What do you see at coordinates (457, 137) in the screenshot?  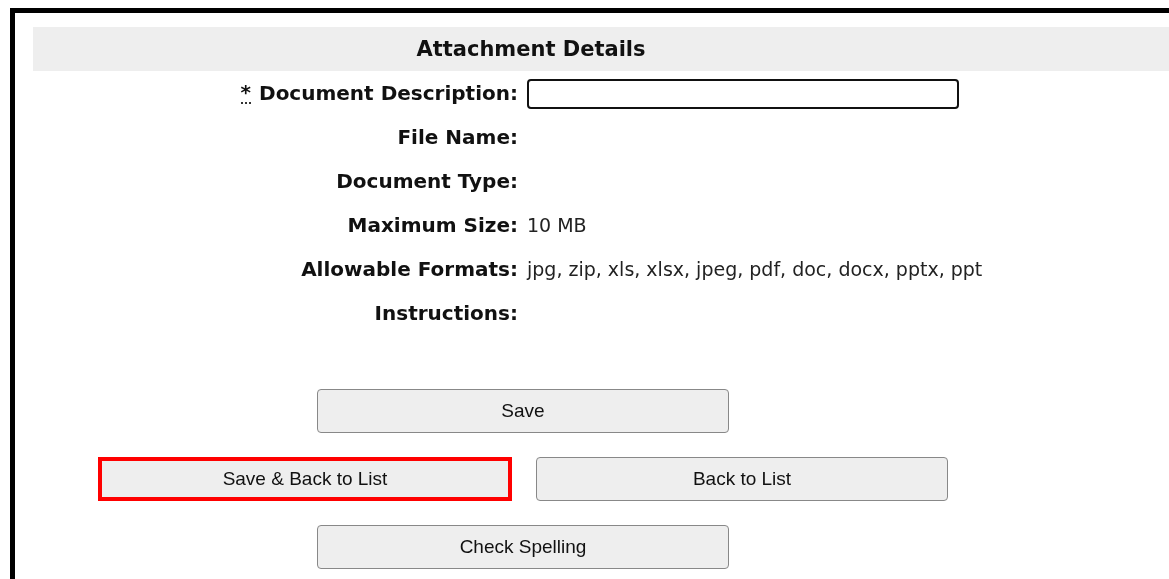 I see `field-label: File Name:` at bounding box center [457, 137].